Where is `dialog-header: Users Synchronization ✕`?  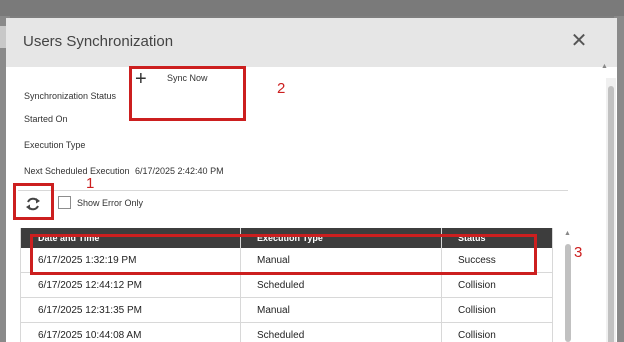 dialog-header: Users Synchronization ✕ is located at coordinates (311, 42).